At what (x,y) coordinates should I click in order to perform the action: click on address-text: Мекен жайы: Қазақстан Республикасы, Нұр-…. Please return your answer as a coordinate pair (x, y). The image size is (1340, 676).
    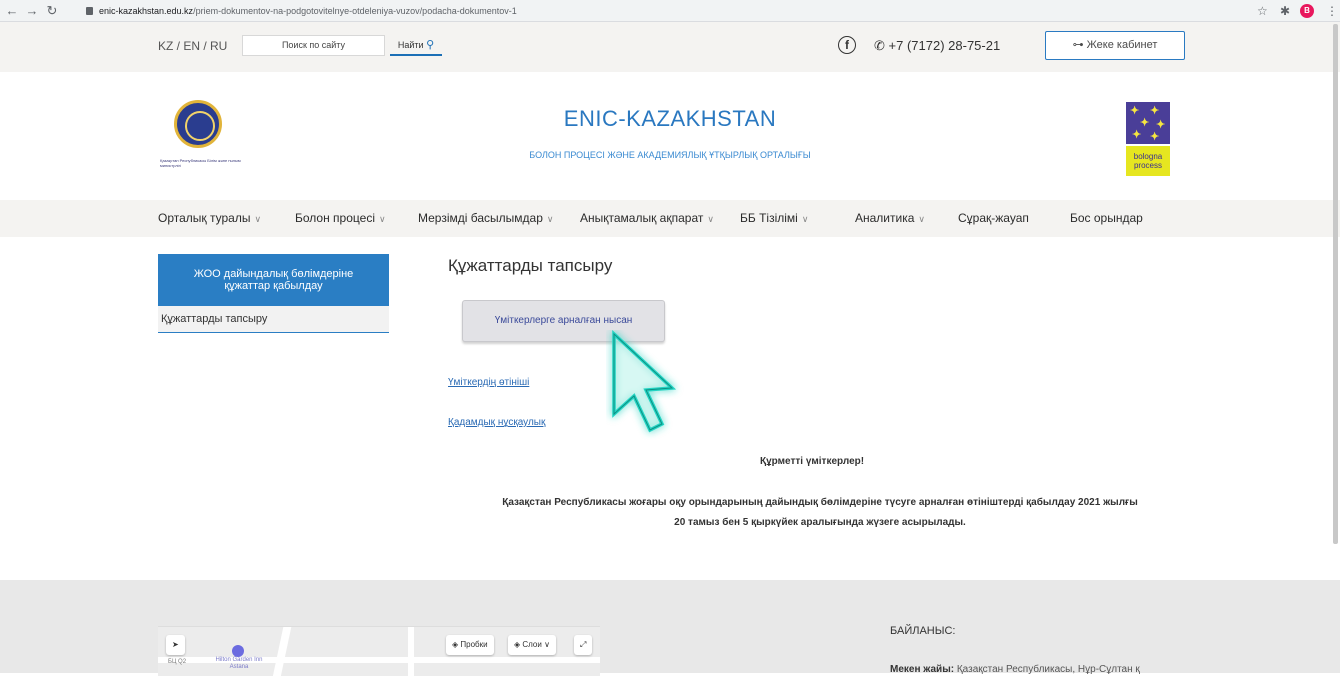
    Looking at the image, I should click on (1015, 669).